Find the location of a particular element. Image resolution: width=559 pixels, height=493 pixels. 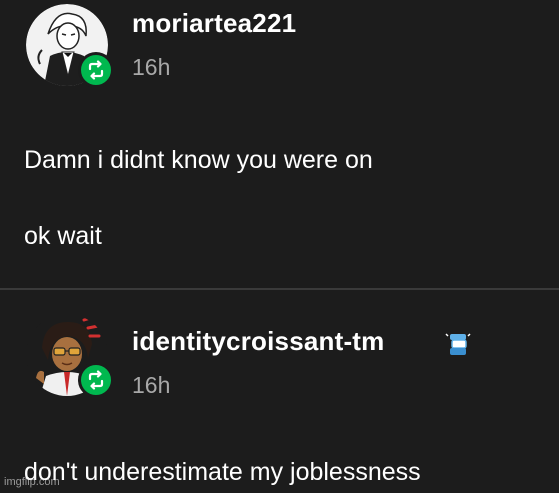

post-text-line: Damn i didnt know you were on is located at coordinates (198, 160).